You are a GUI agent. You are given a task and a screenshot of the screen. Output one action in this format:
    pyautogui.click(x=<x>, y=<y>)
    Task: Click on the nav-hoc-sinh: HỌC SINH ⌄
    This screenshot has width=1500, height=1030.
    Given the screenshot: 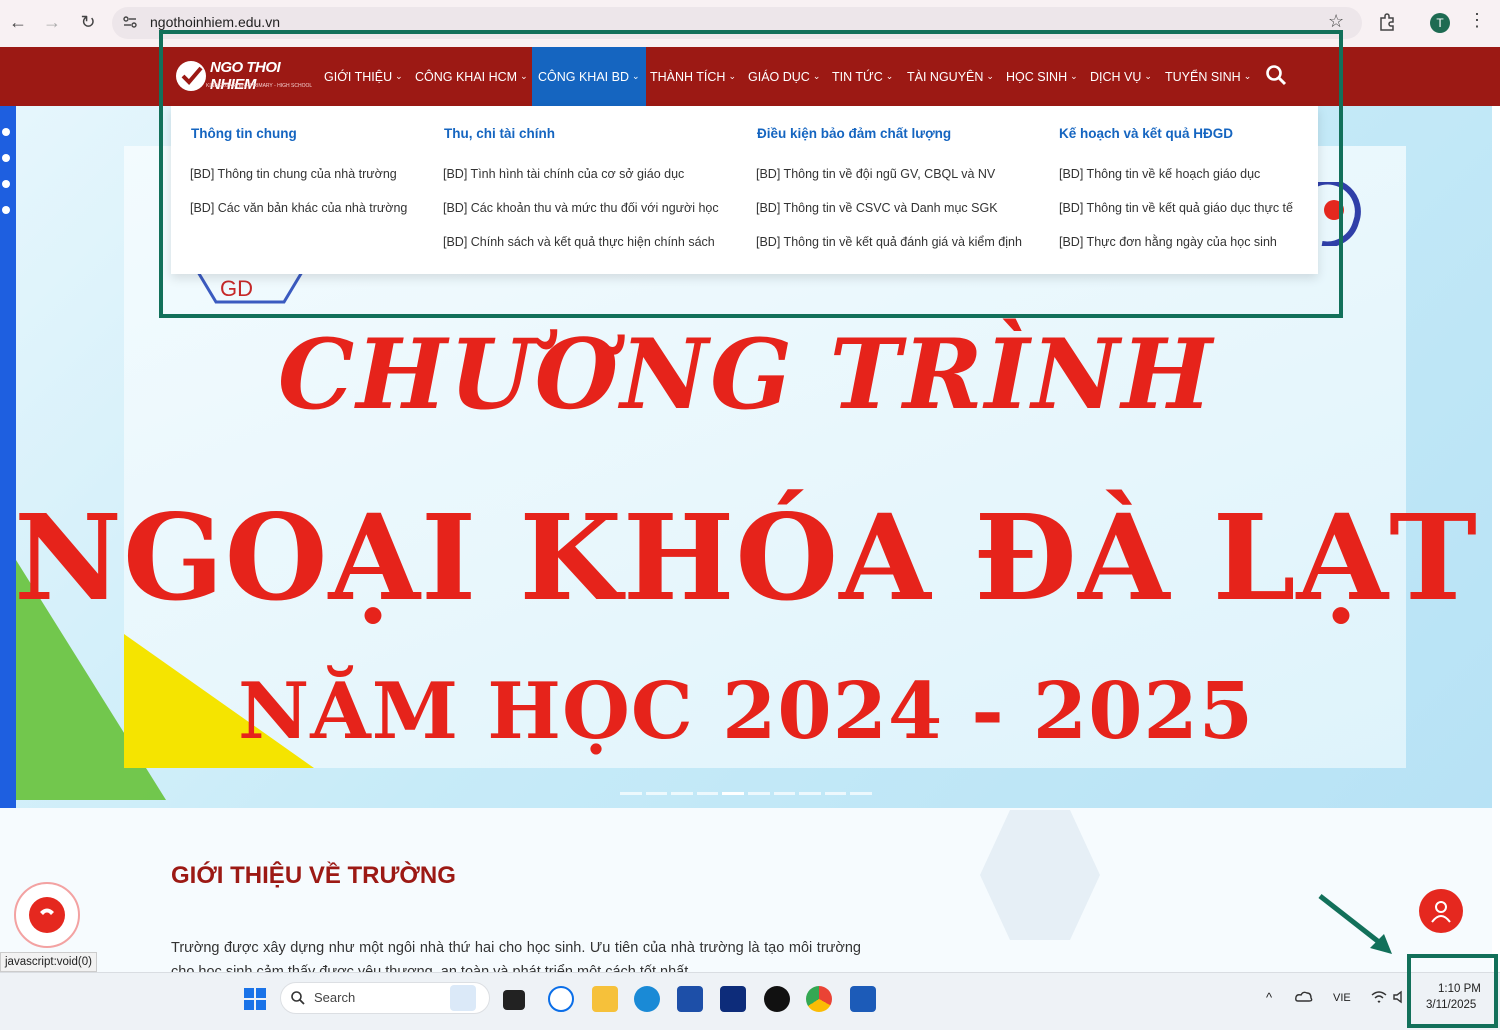 What is the action you would take?
    pyautogui.click(x=1042, y=76)
    